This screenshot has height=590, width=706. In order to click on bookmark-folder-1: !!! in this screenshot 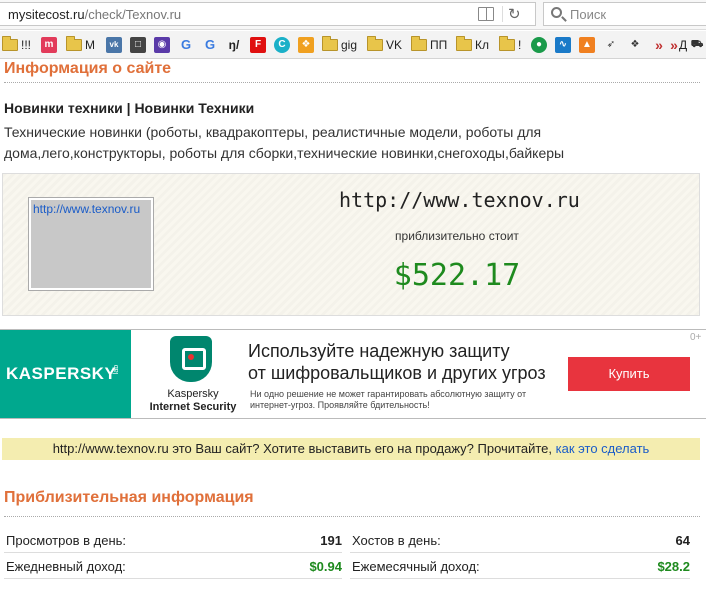, I will do `click(17, 44)`.